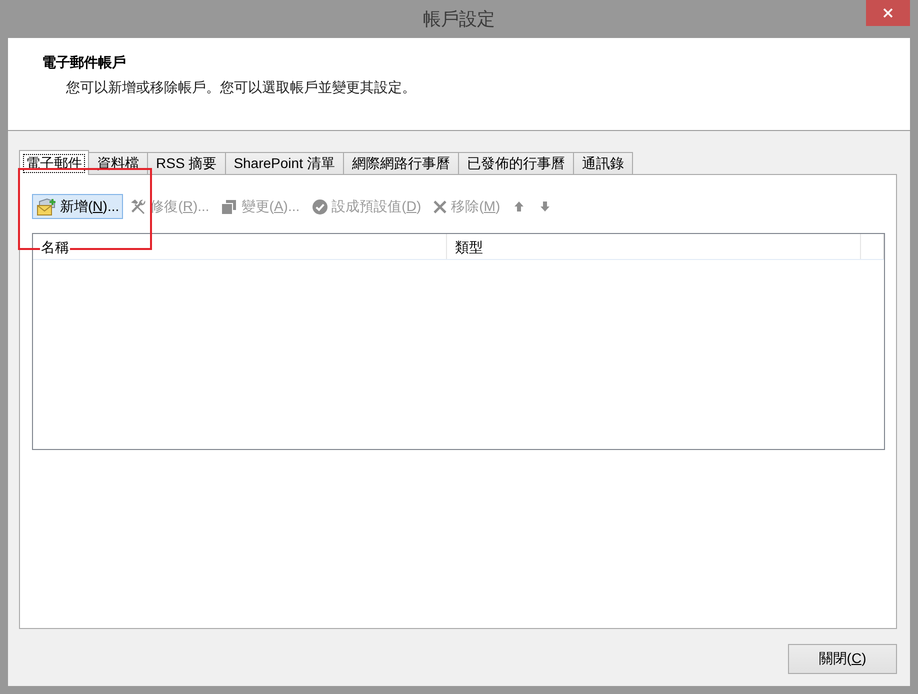  Describe the element at coordinates (842, 659) in the screenshot. I see `close-button: 關閉(C)` at that location.